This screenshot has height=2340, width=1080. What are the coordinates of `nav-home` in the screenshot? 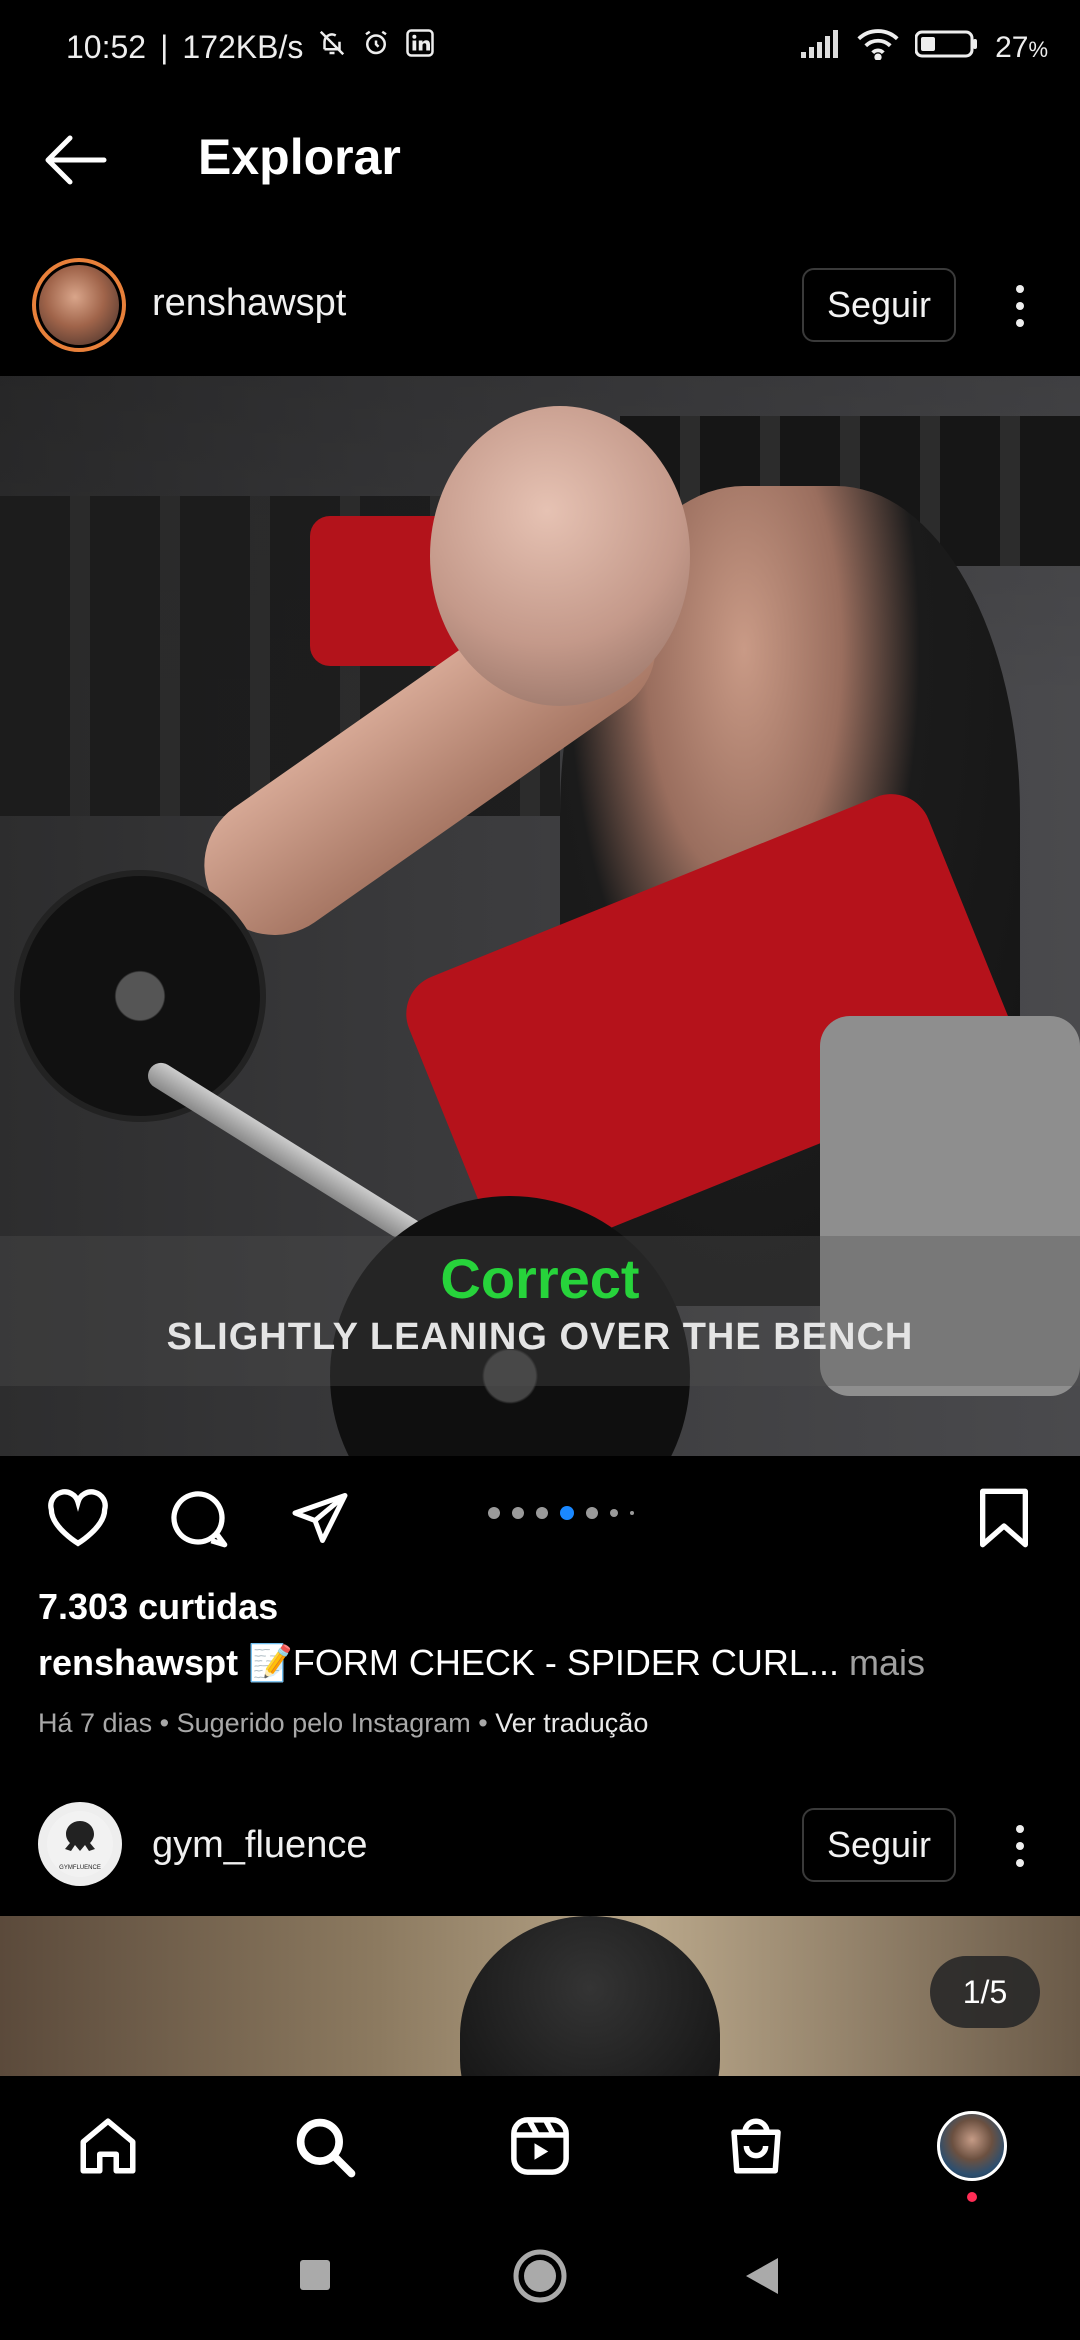 It's located at (108, 2146).